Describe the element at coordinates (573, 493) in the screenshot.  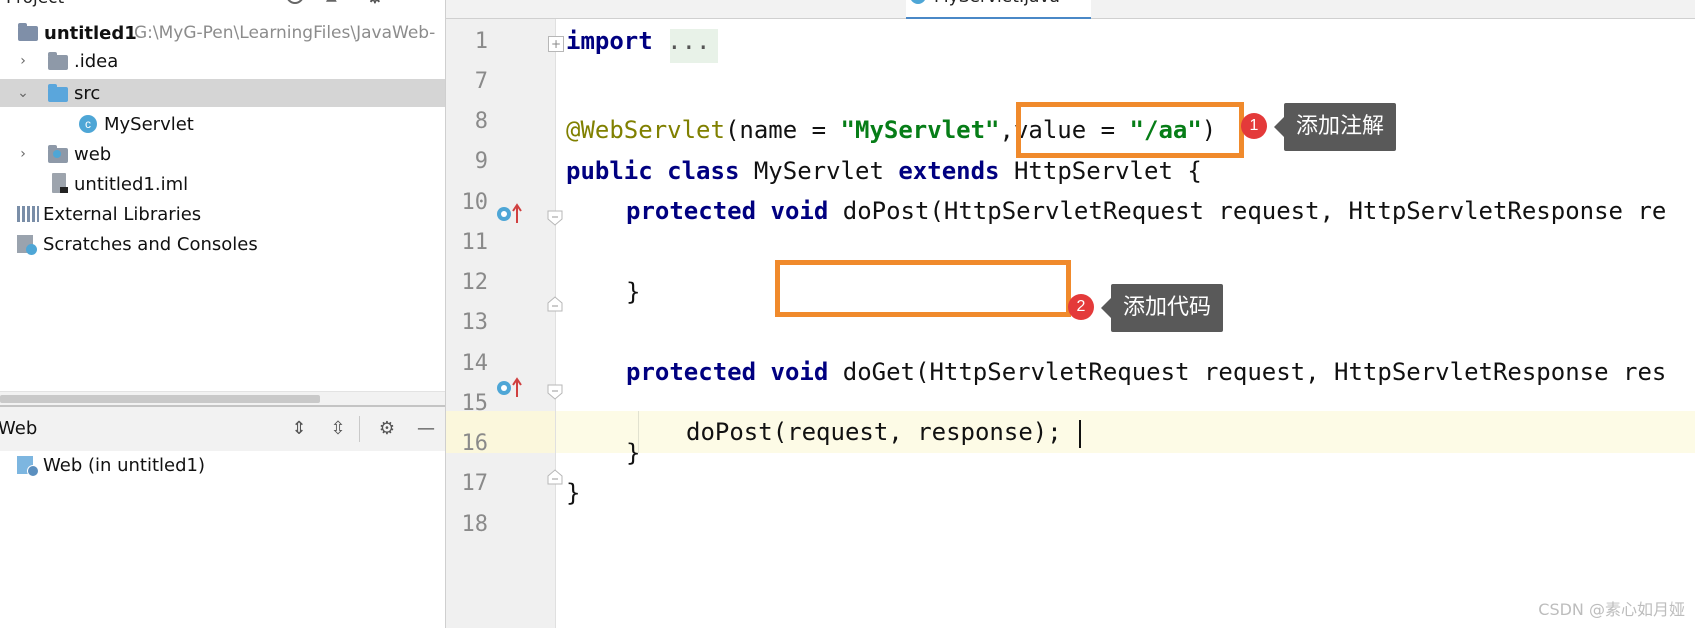
I see `code-line-17: }` at that location.